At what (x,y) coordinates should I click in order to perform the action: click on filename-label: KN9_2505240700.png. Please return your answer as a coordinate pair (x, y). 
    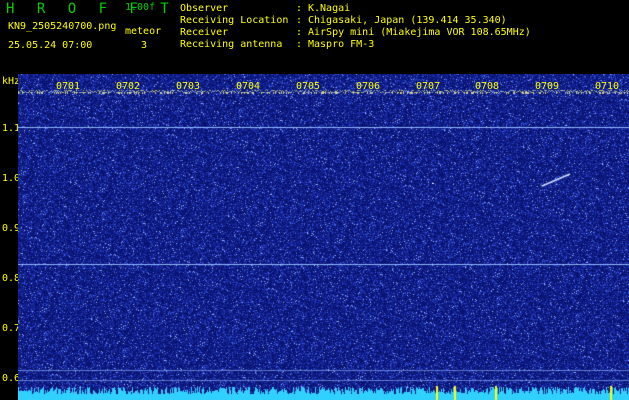
    Looking at the image, I should click on (62, 26).